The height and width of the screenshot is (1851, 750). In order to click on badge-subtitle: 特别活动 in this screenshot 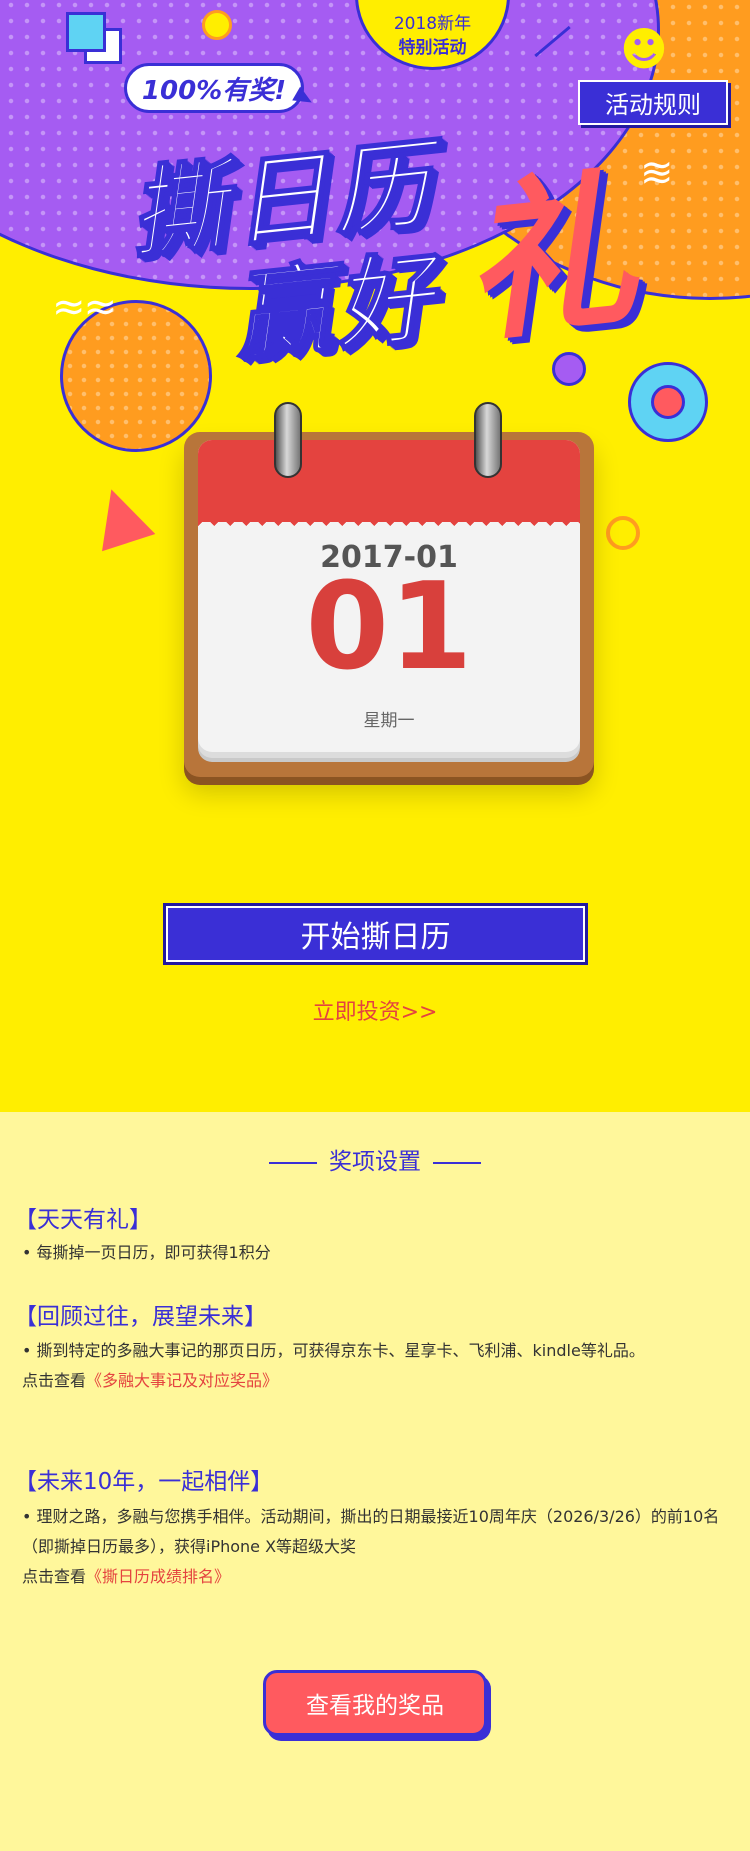, I will do `click(432, 48)`.